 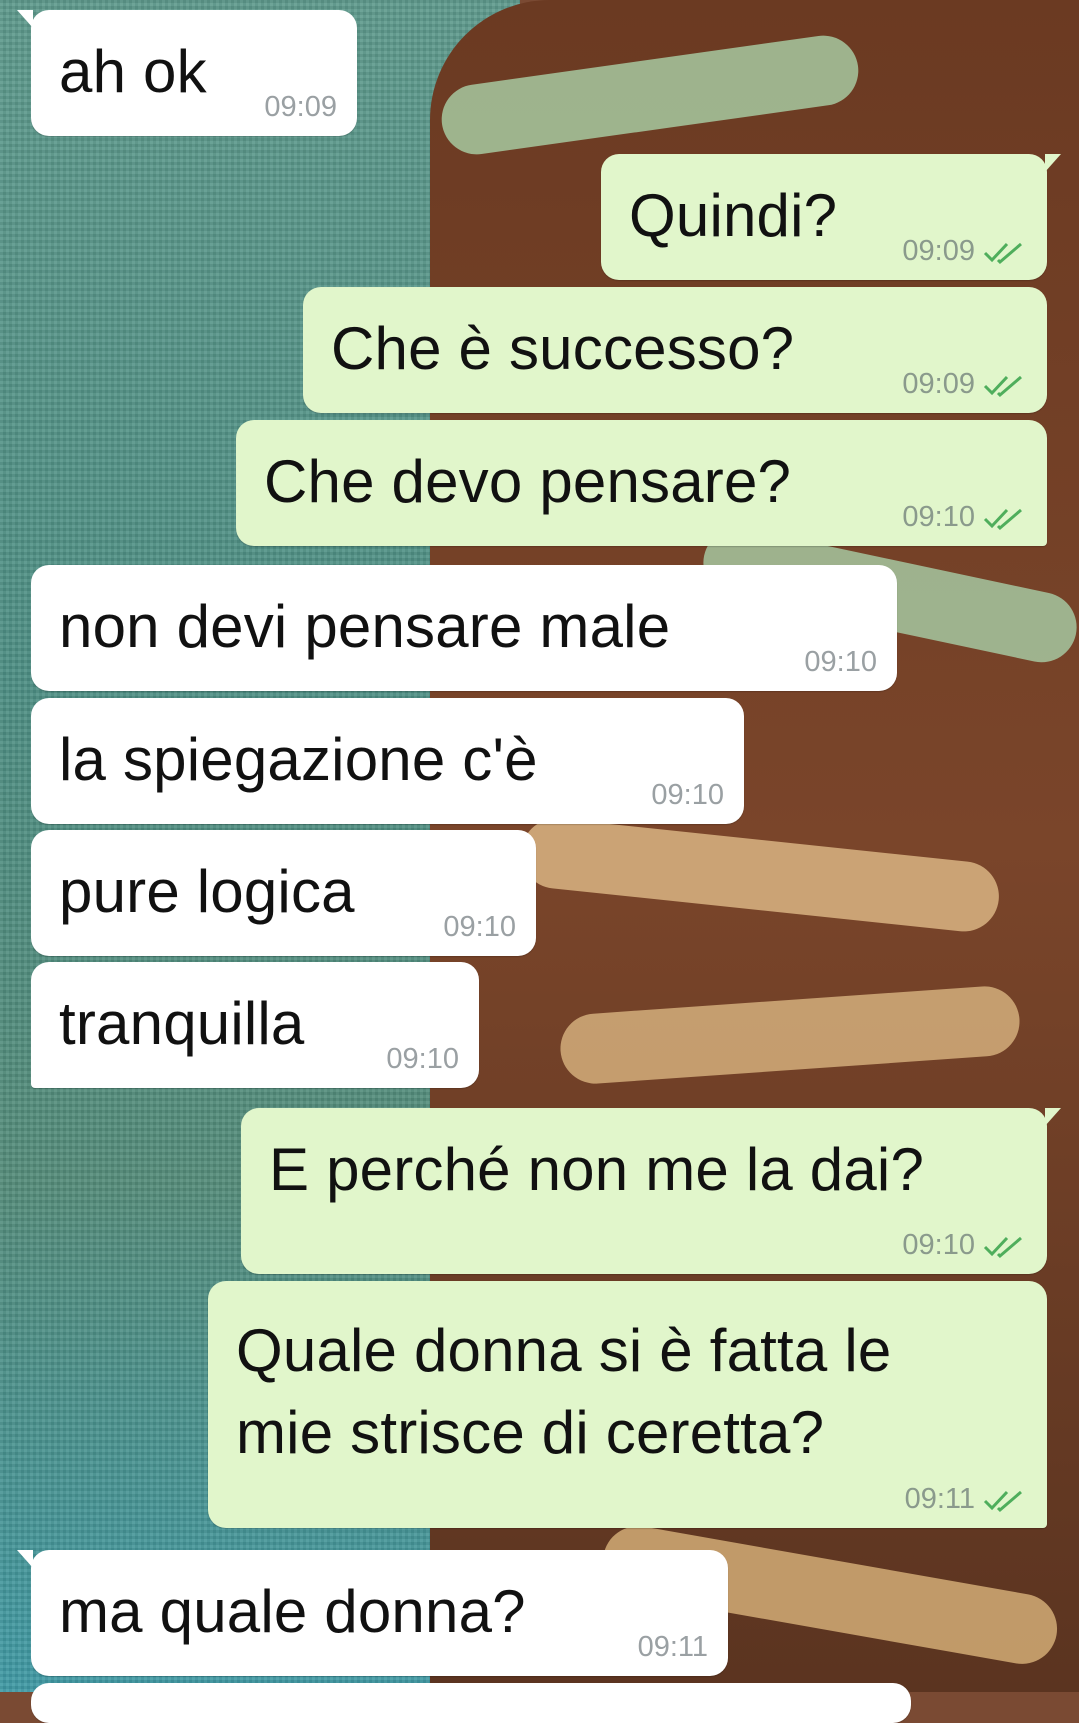 What do you see at coordinates (530, 1432) in the screenshot?
I see `message-text-line-2: mie strisce di ceretta?` at bounding box center [530, 1432].